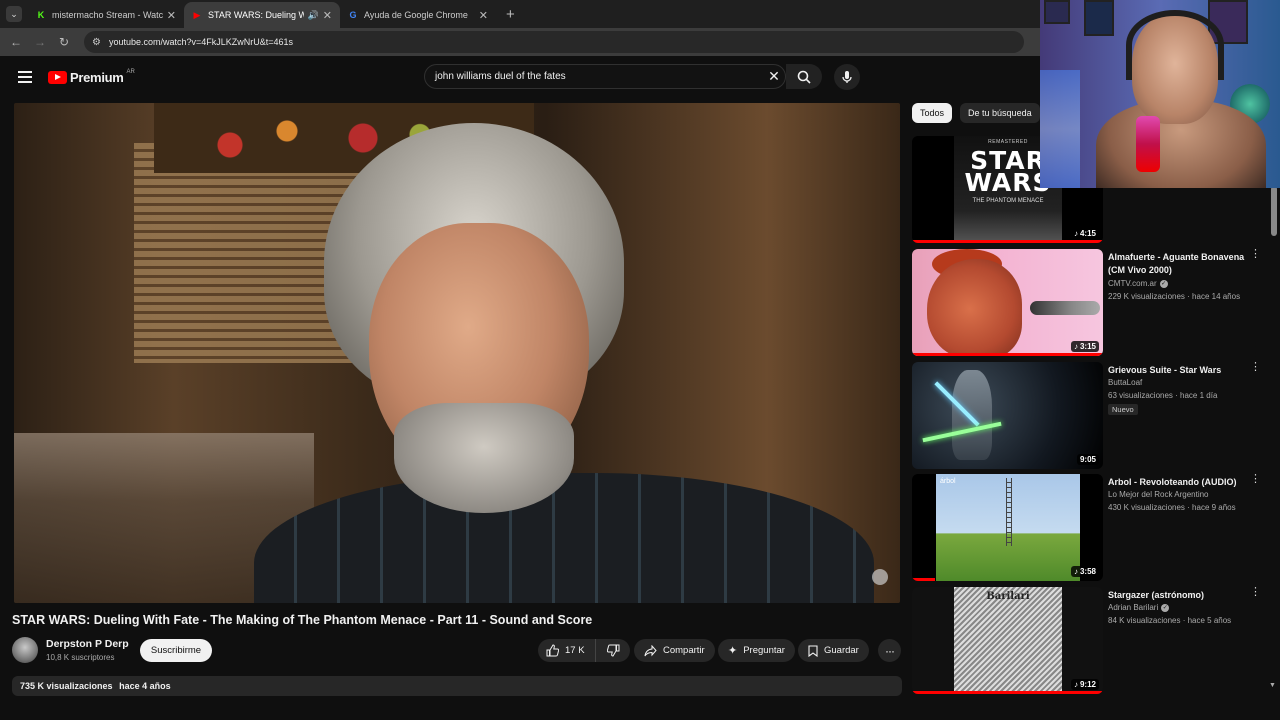 This screenshot has height=720, width=1280. Describe the element at coordinates (605, 76) in the screenshot. I see `search-input: john williams duel of the fates ✕` at that location.